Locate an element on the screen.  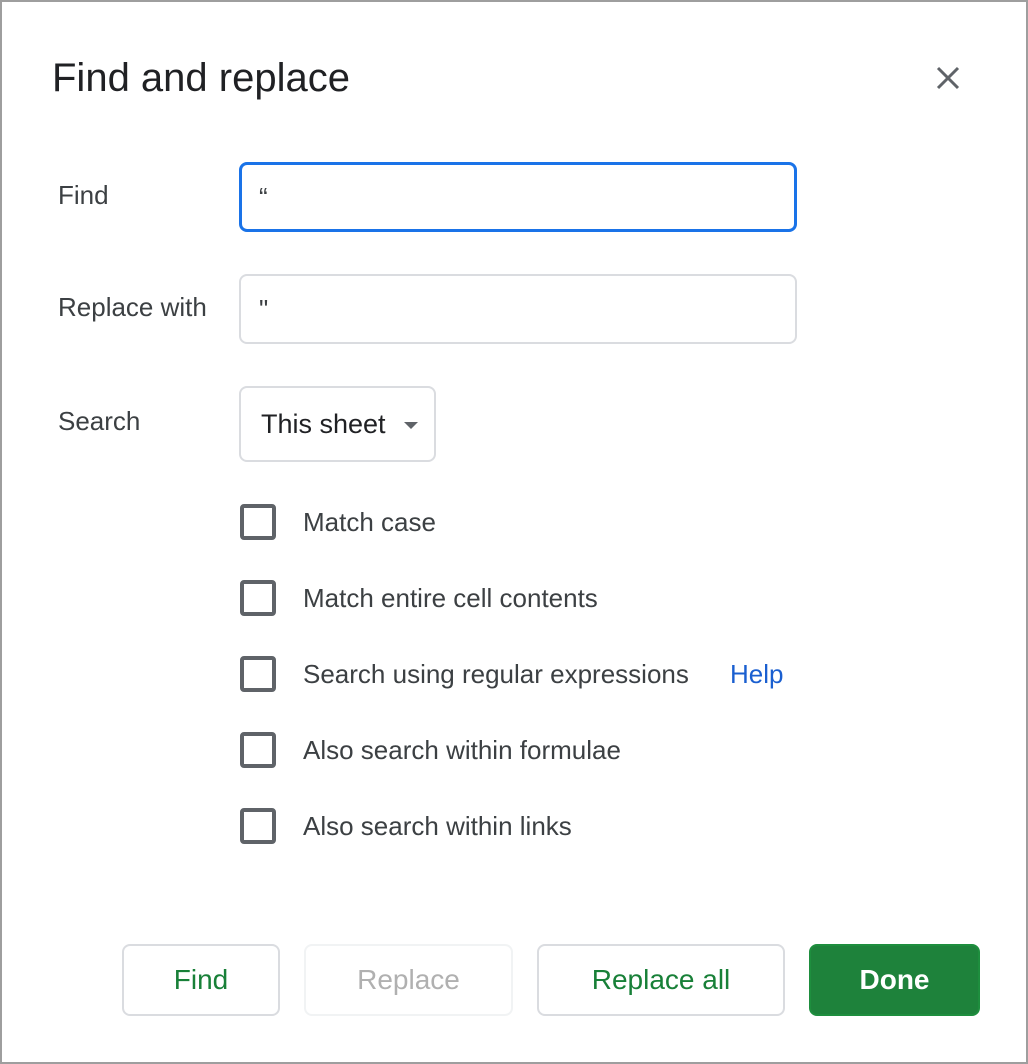
caret-down-icon is located at coordinates (411, 425).